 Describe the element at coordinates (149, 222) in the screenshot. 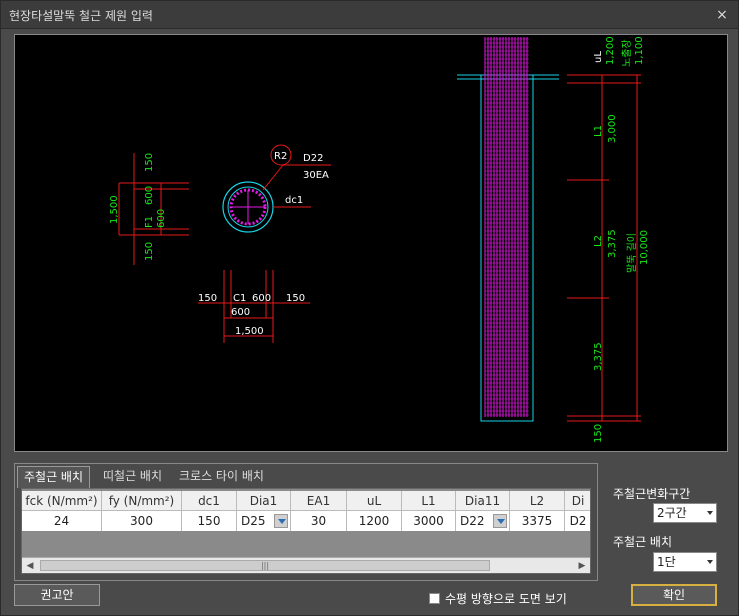

I see `f1-label: F1` at that location.